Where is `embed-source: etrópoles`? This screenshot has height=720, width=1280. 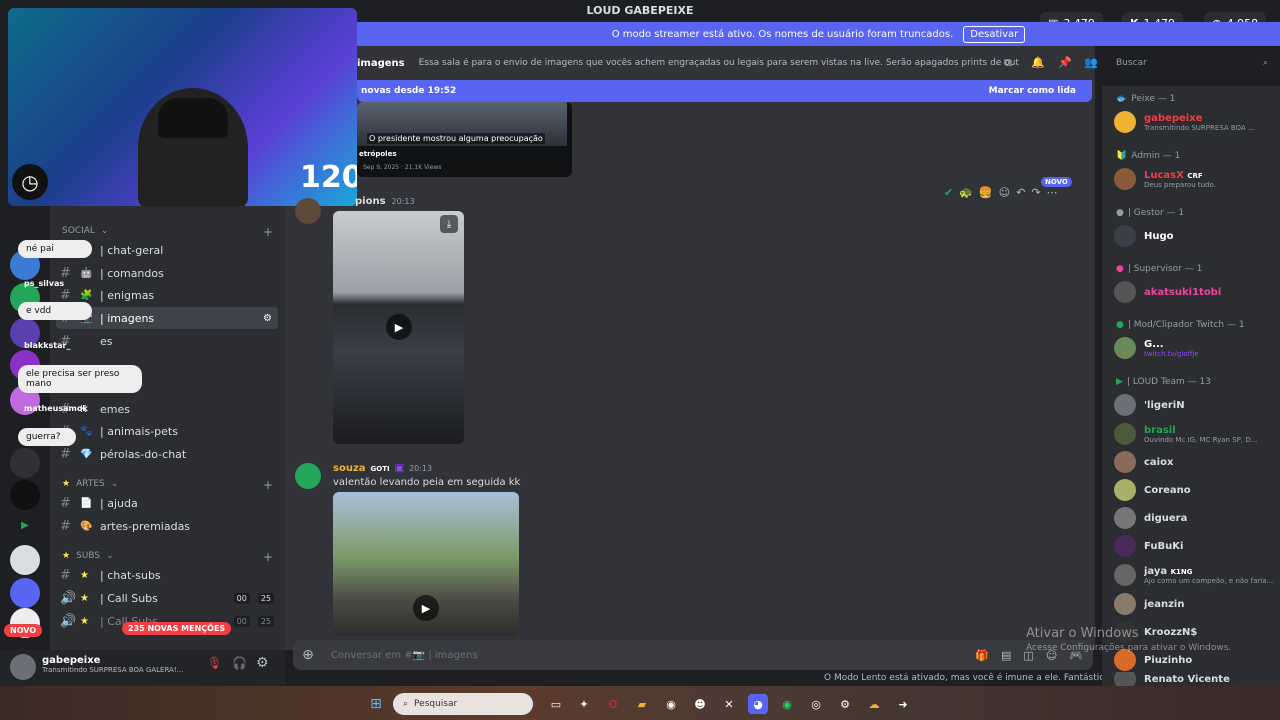 embed-source: etrópoles is located at coordinates (378, 154).